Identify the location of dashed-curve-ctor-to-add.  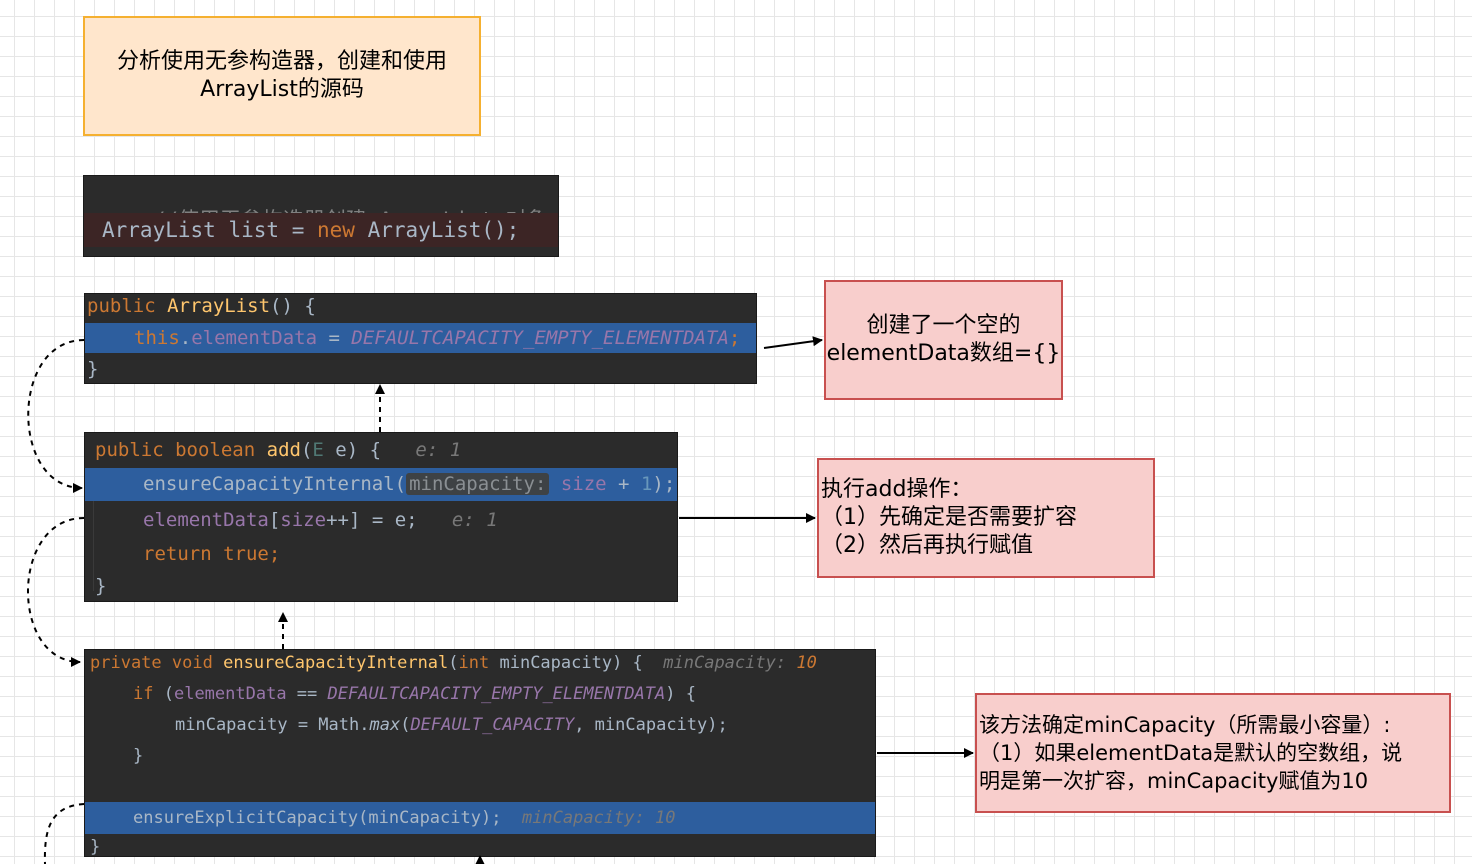
(56, 416).